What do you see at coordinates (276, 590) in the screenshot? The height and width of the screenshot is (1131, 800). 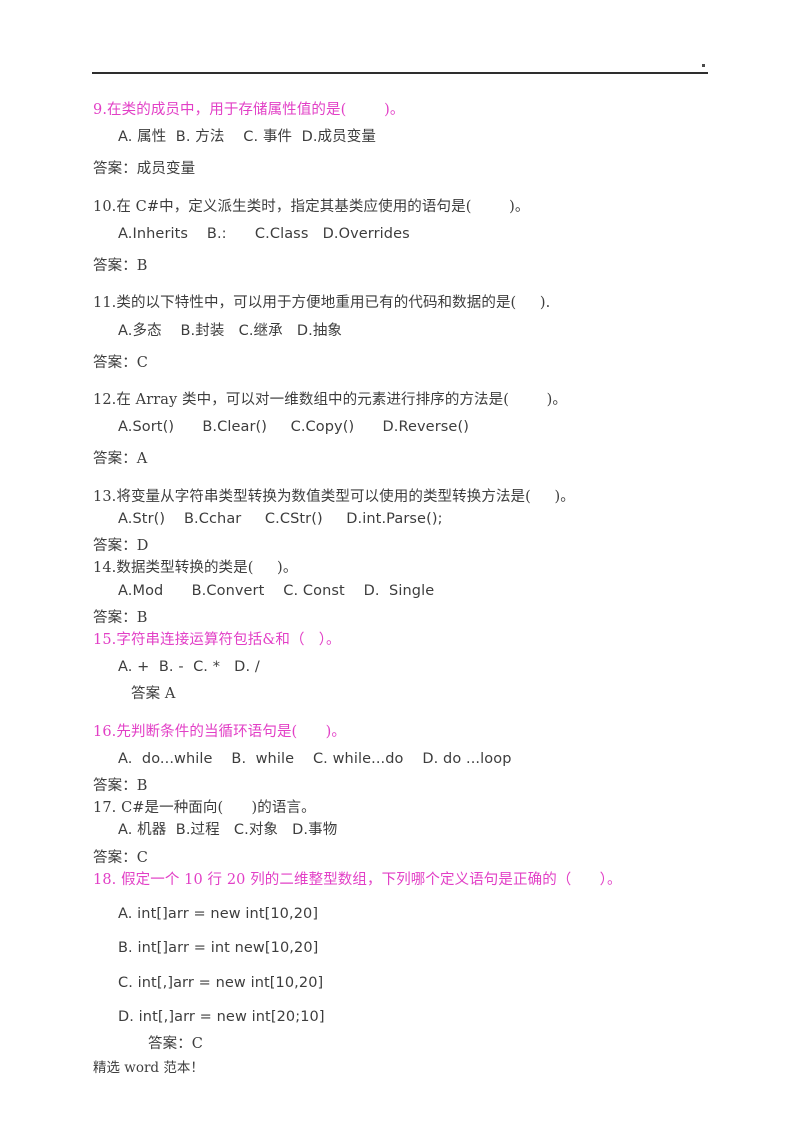 I see `question-options-14: A.Mod B.Convert C. Const D. Single` at bounding box center [276, 590].